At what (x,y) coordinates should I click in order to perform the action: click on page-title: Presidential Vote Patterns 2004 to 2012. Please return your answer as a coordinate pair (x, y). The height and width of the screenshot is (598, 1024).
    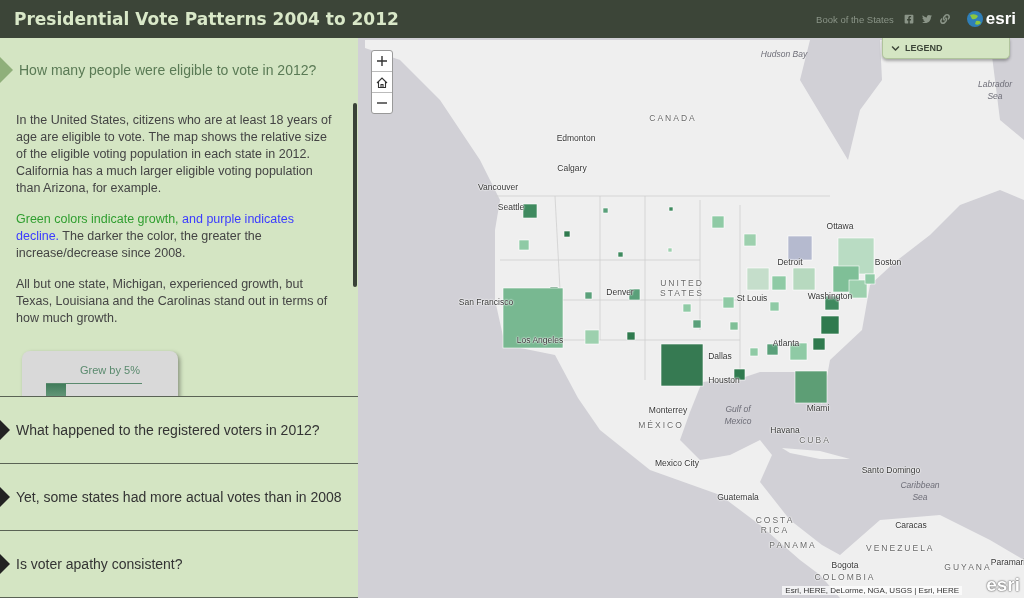
    Looking at the image, I should click on (207, 19).